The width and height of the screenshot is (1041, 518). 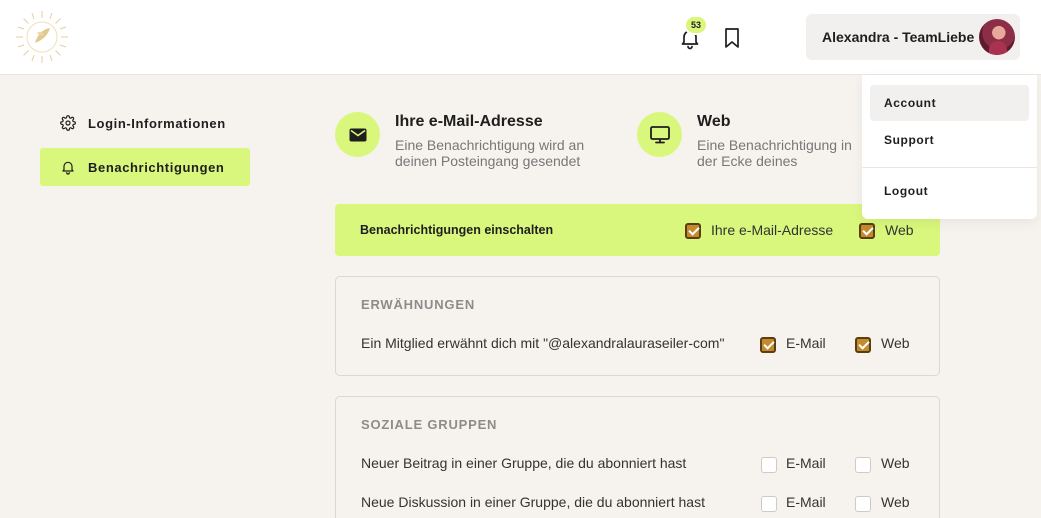 What do you see at coordinates (732, 38) in the screenshot?
I see `bookmark-icon` at bounding box center [732, 38].